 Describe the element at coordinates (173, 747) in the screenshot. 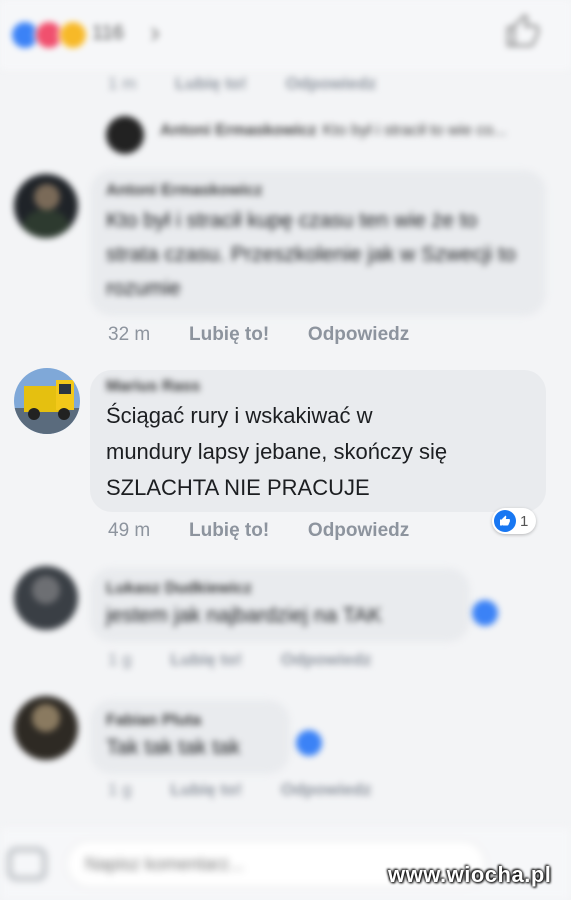

I see `comment-text: Tak tak tak tak` at that location.